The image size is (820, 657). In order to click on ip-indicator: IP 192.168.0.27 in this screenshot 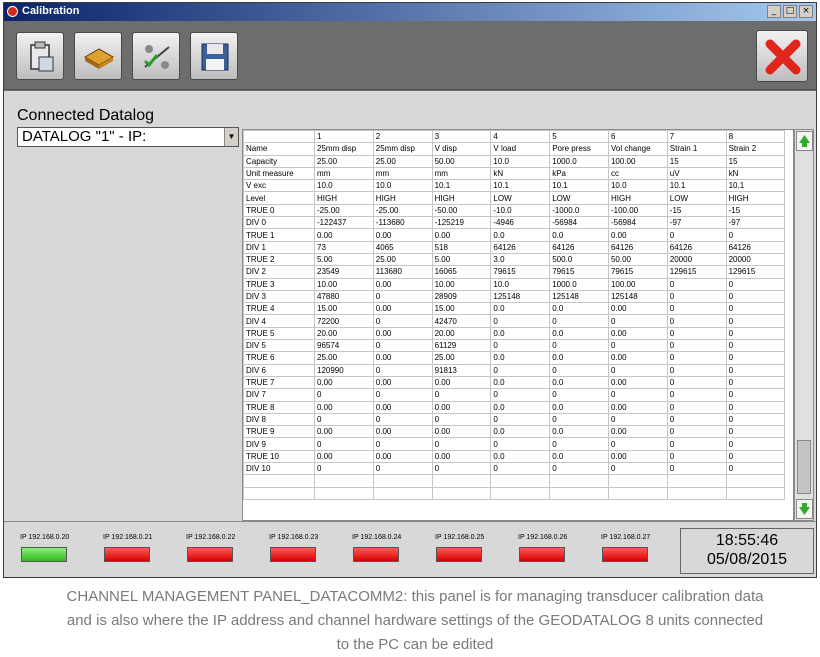, I will do `click(636, 548)`.